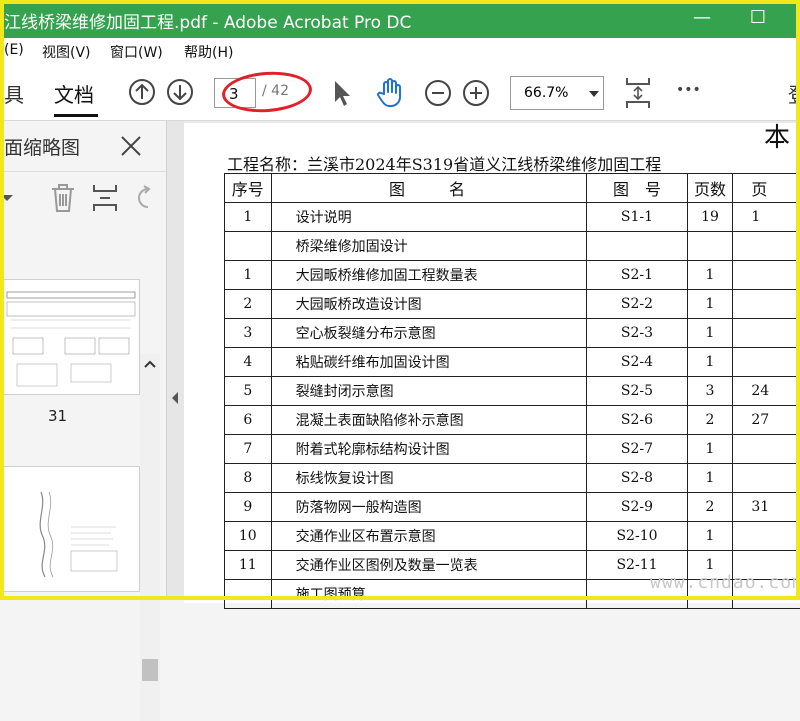  I want to click on menu-help: 帮助(H), so click(208, 52).